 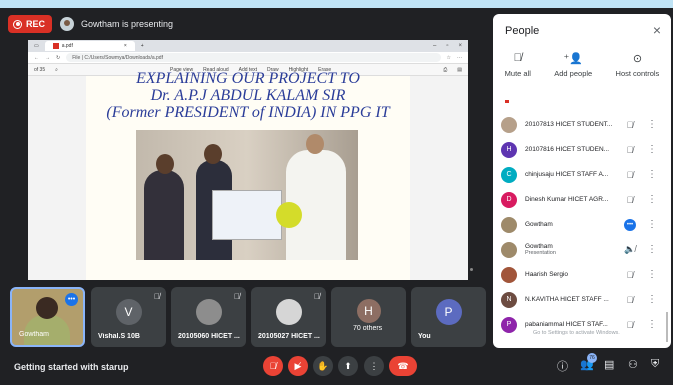 I want to click on browser-tab-bar: ▭ a.pdf × + – ▫ ×, so click(x=248, y=46).